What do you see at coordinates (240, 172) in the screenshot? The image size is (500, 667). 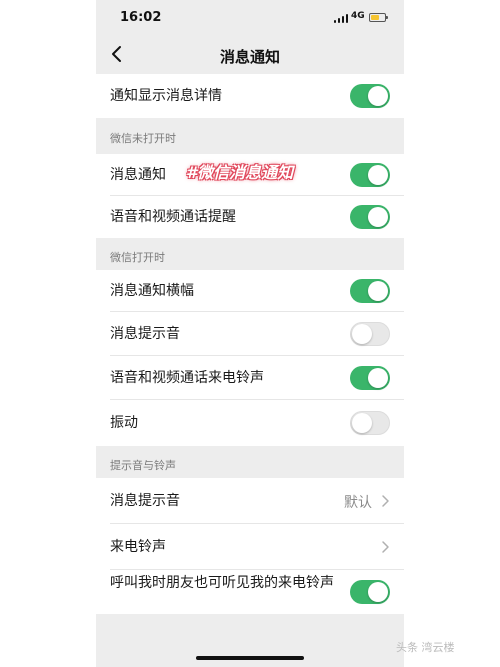 I see `hashtag-overlay: #微信消息通知` at bounding box center [240, 172].